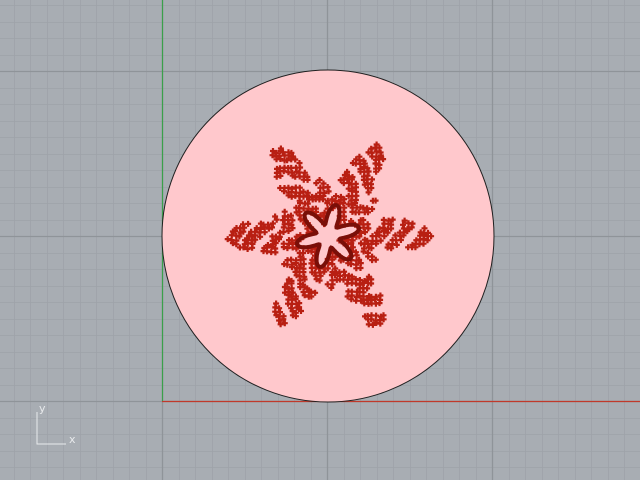 The width and height of the screenshot is (640, 480). What do you see at coordinates (42, 408) in the screenshot?
I see `axis-widget-y-label: y` at bounding box center [42, 408].